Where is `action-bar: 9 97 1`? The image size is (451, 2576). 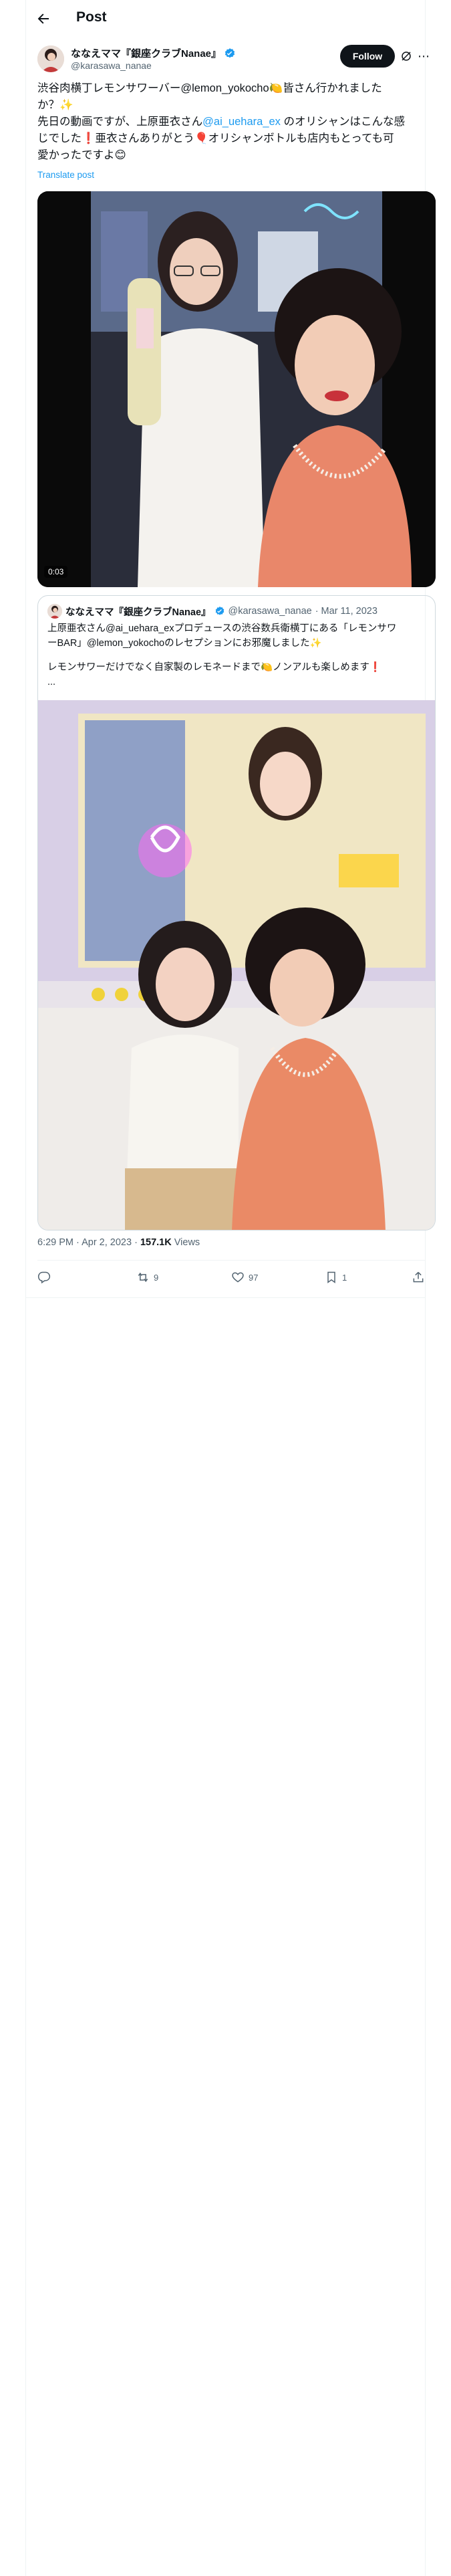 action-bar: 9 97 1 is located at coordinates (231, 1281).